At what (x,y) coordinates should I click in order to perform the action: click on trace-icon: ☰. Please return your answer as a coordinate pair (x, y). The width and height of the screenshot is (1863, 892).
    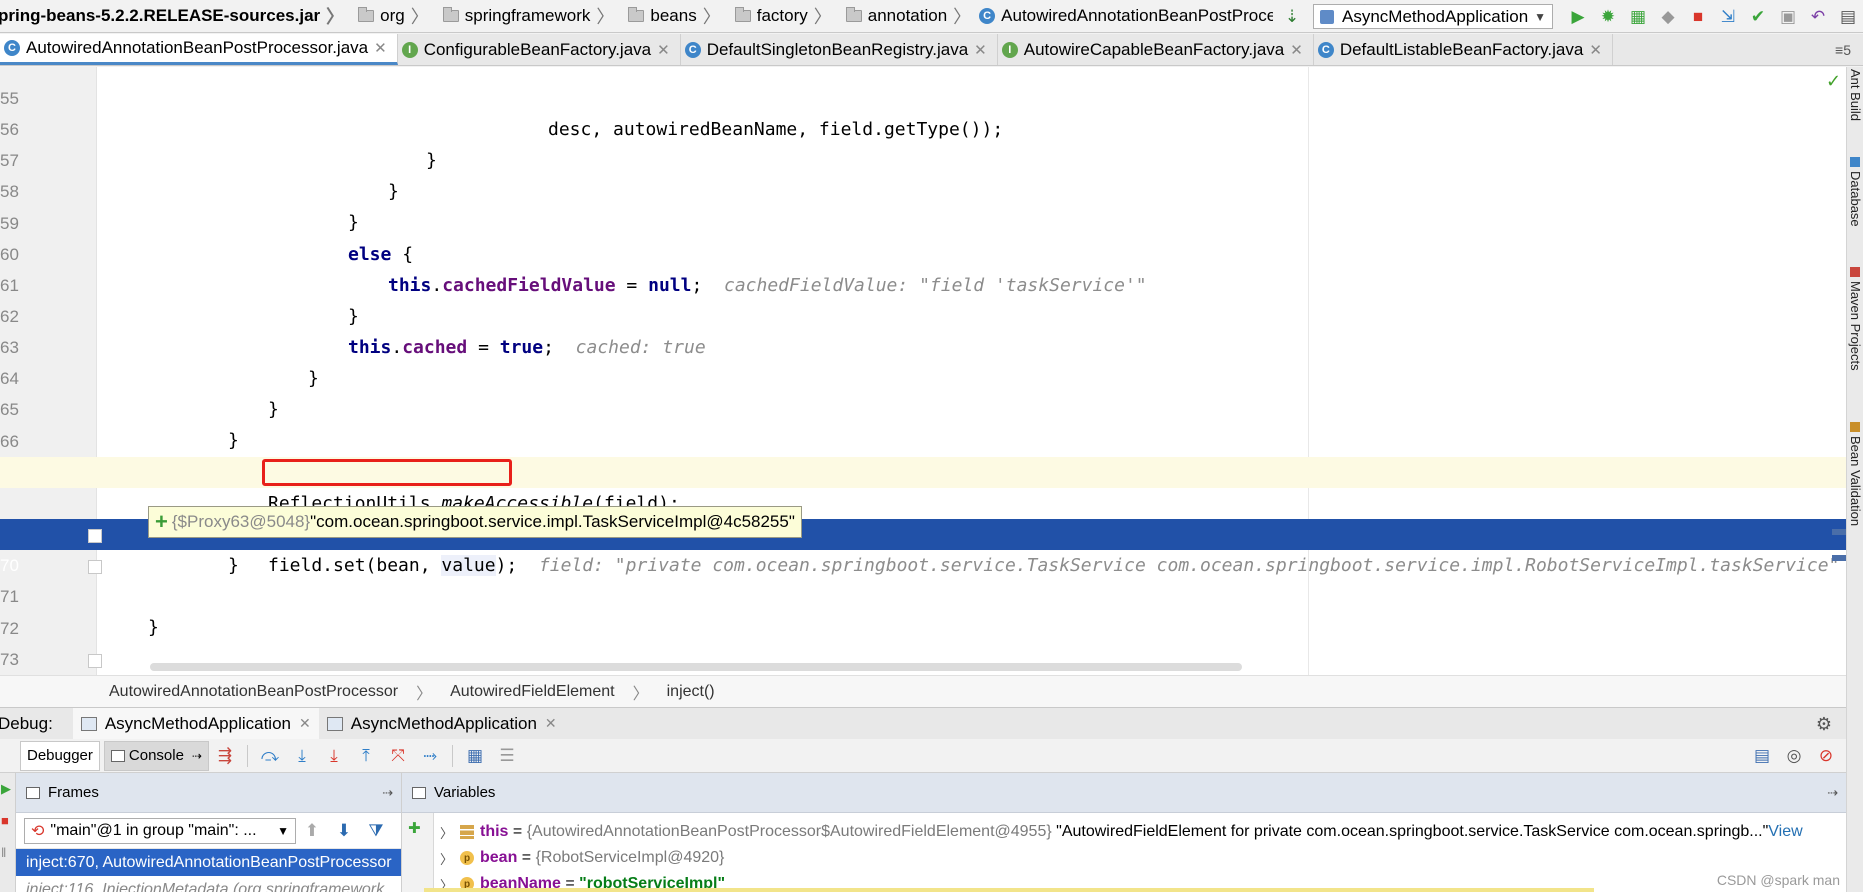
    Looking at the image, I should click on (507, 756).